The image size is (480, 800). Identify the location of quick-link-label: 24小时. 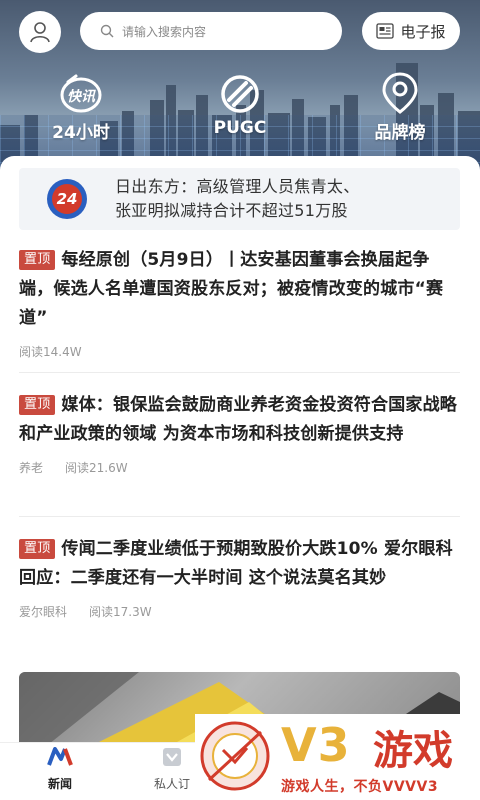
(81, 133).